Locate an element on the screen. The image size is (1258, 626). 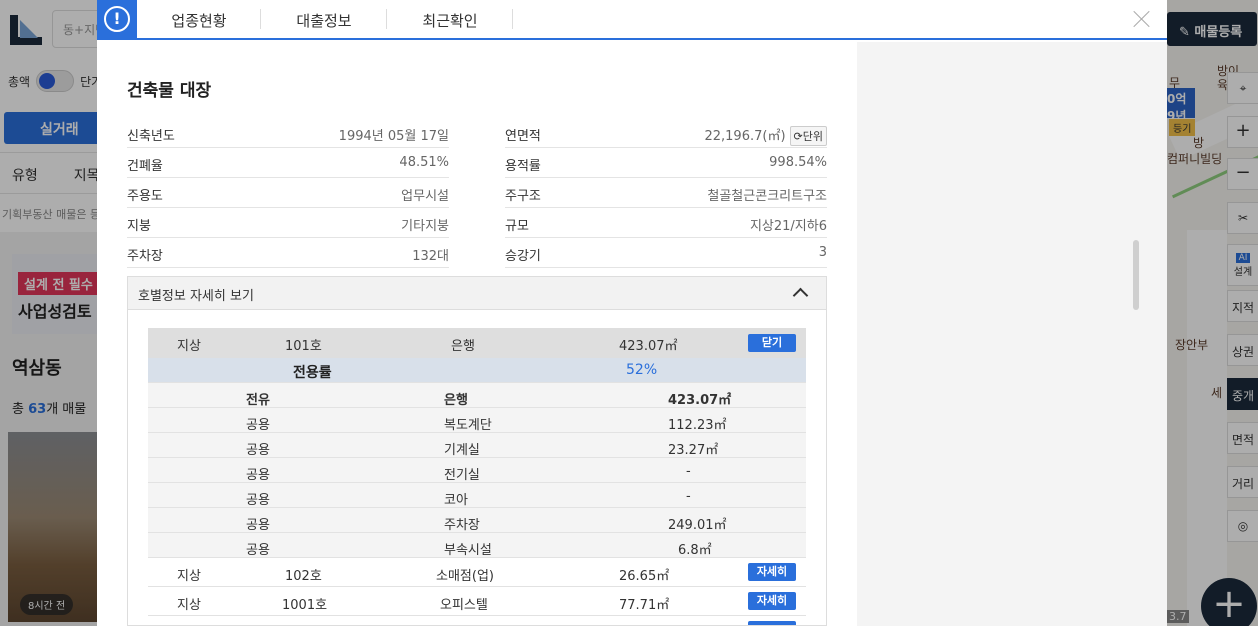
close-detail-button: 닫기 is located at coordinates (772, 343).